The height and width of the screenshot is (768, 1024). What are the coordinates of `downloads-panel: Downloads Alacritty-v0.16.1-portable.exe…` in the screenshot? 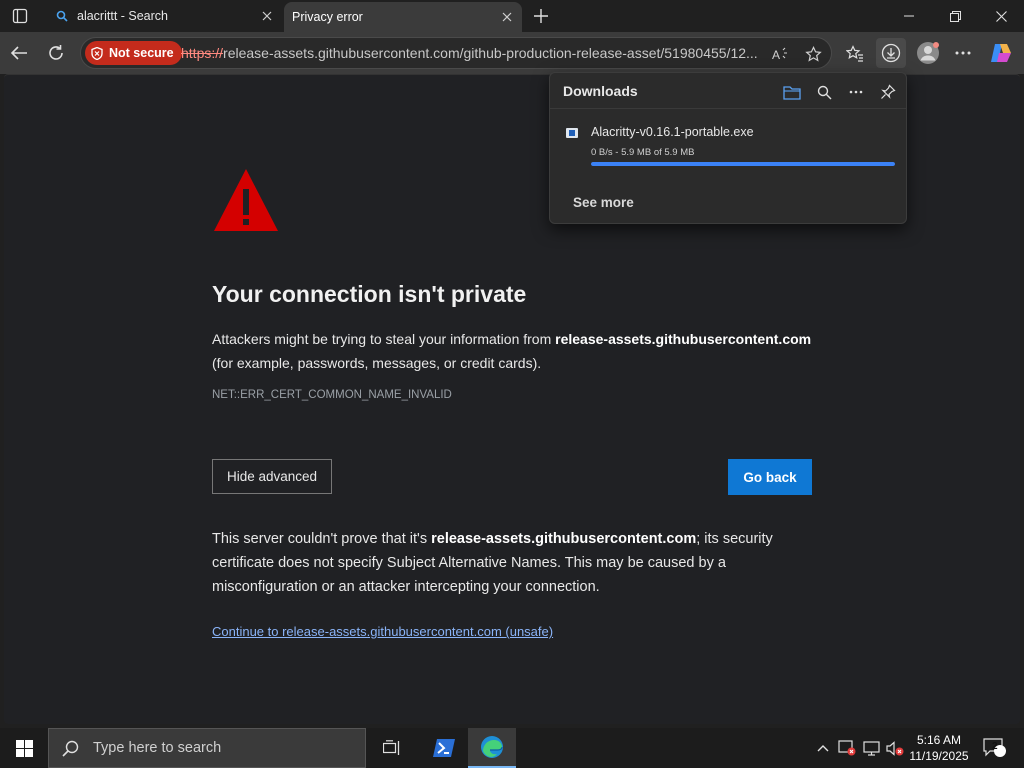 It's located at (728, 148).